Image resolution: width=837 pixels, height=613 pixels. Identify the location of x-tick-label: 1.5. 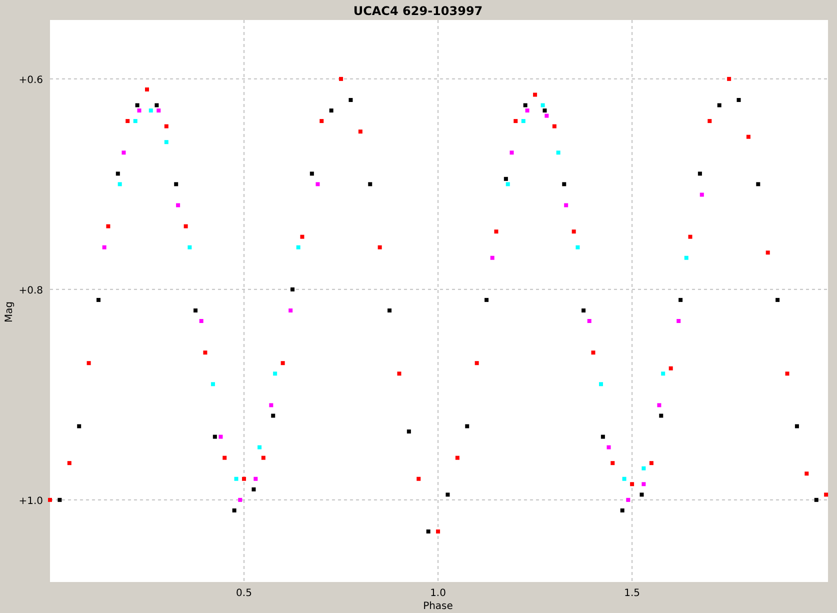
(632, 593).